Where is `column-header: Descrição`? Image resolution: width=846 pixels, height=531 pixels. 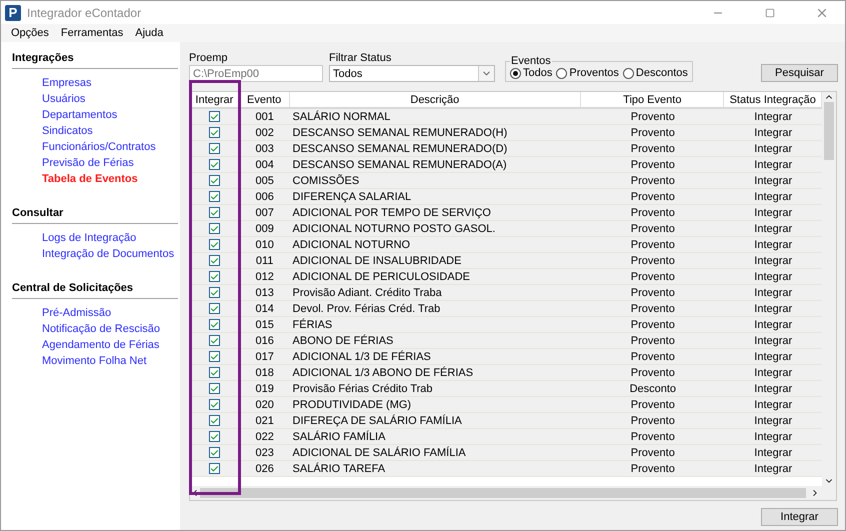 column-header: Descrição is located at coordinates (436, 99).